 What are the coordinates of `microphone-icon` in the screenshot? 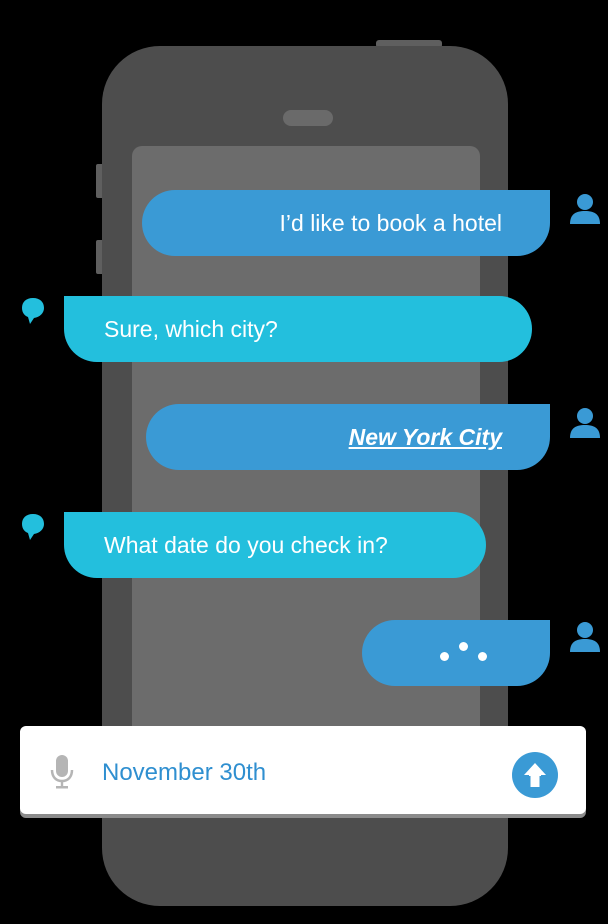 It's located at (62, 772).